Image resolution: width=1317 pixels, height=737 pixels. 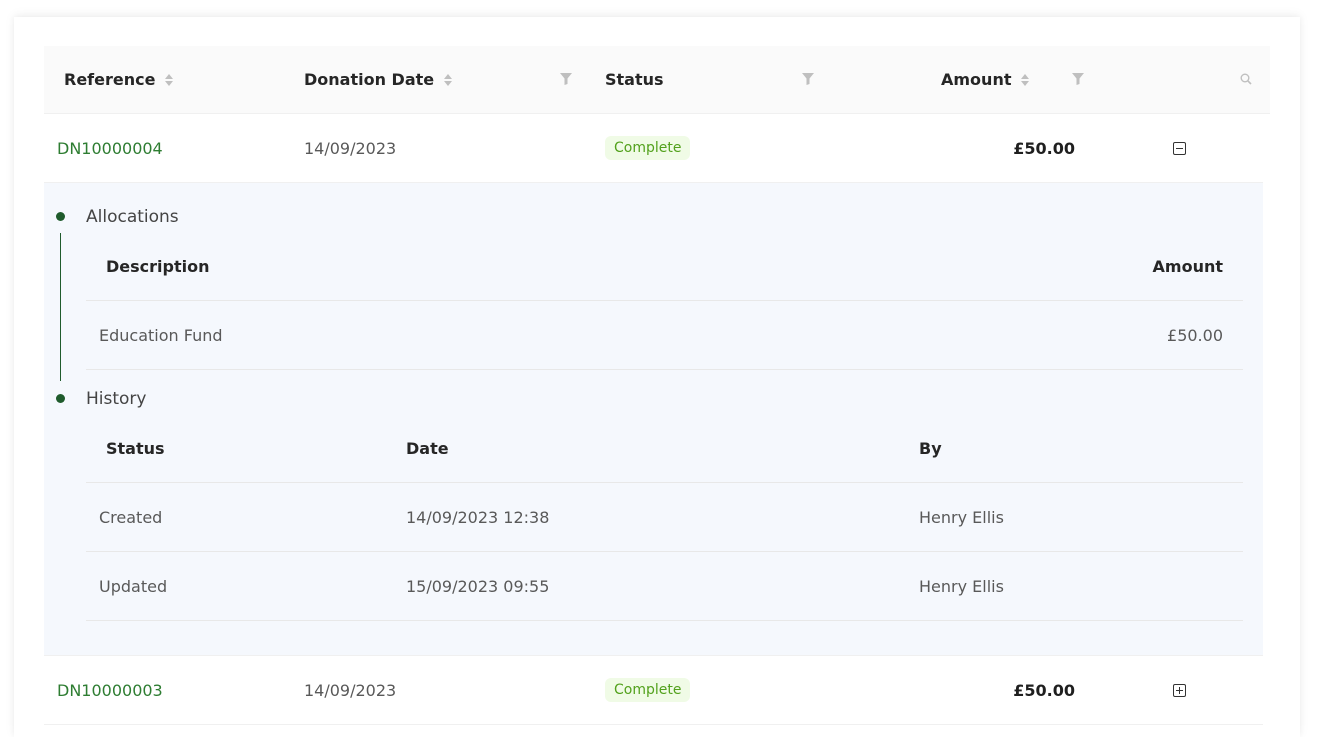 I want to click on history-date: 15/09/2023 09:55, so click(x=478, y=586).